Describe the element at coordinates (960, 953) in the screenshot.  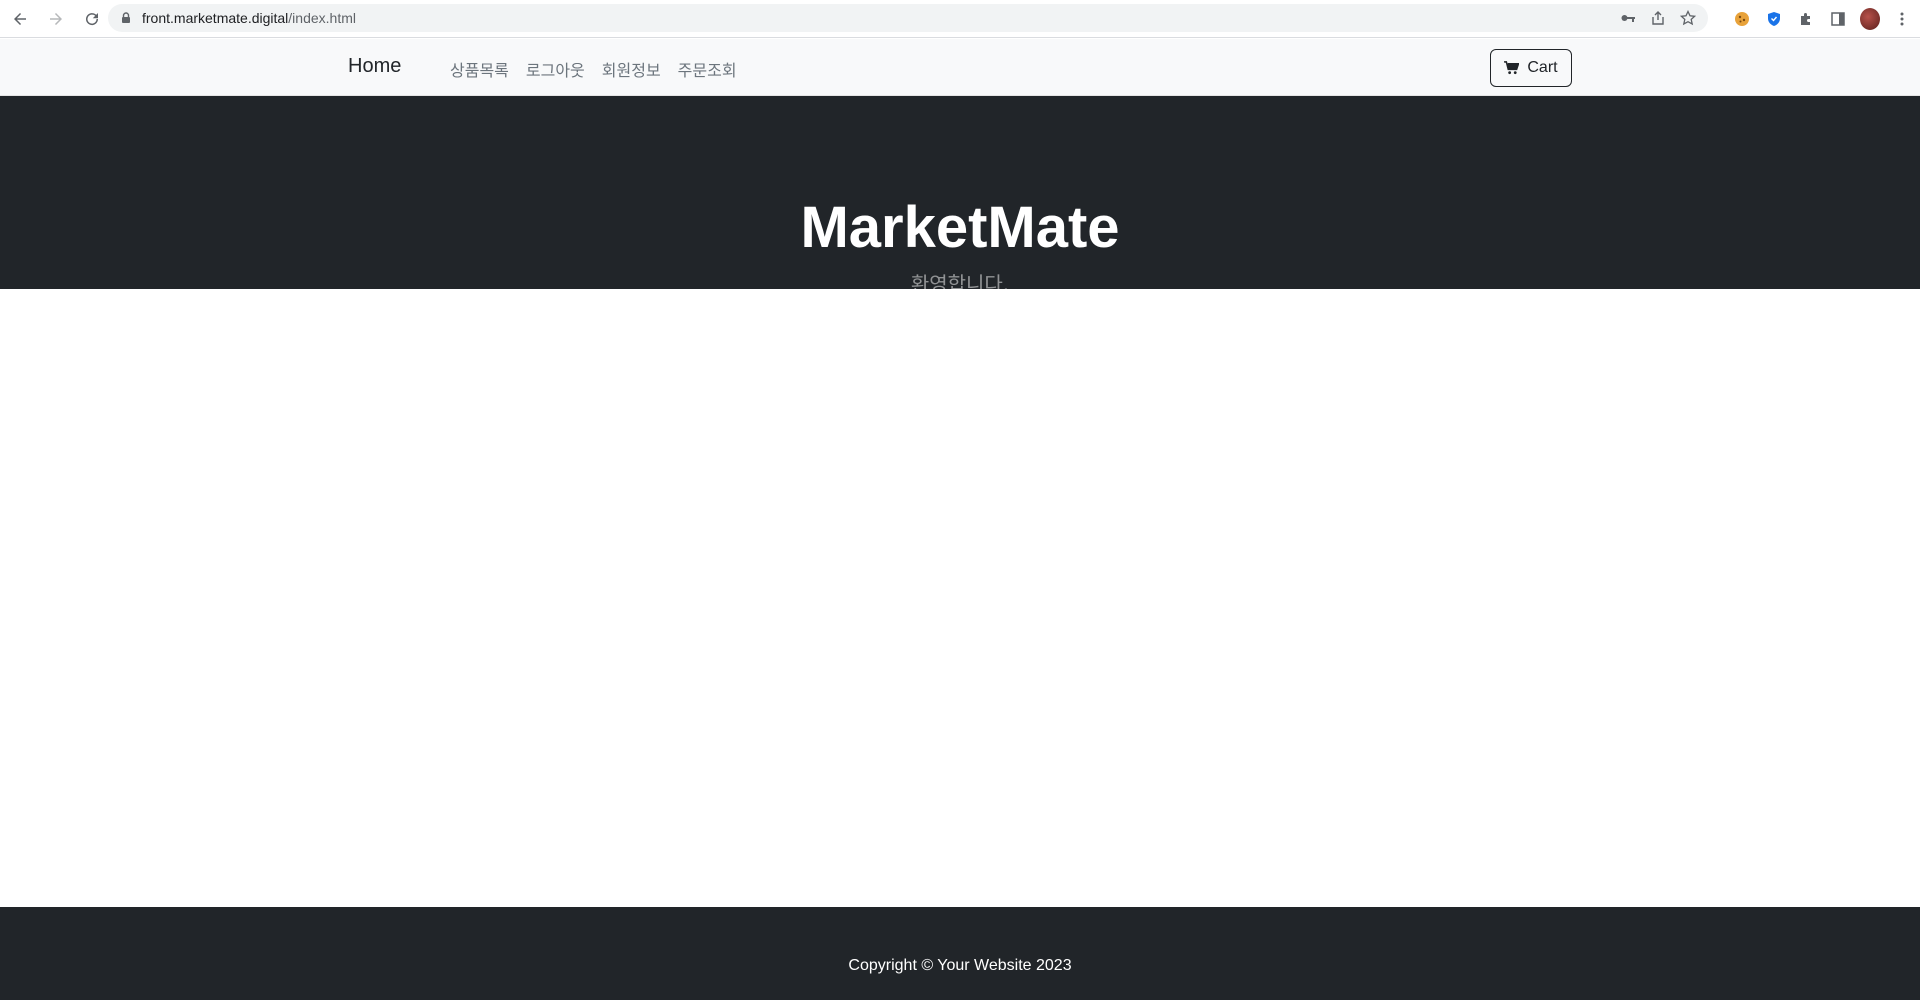
I see `site-footer: Copyright © Your Website 2023` at that location.